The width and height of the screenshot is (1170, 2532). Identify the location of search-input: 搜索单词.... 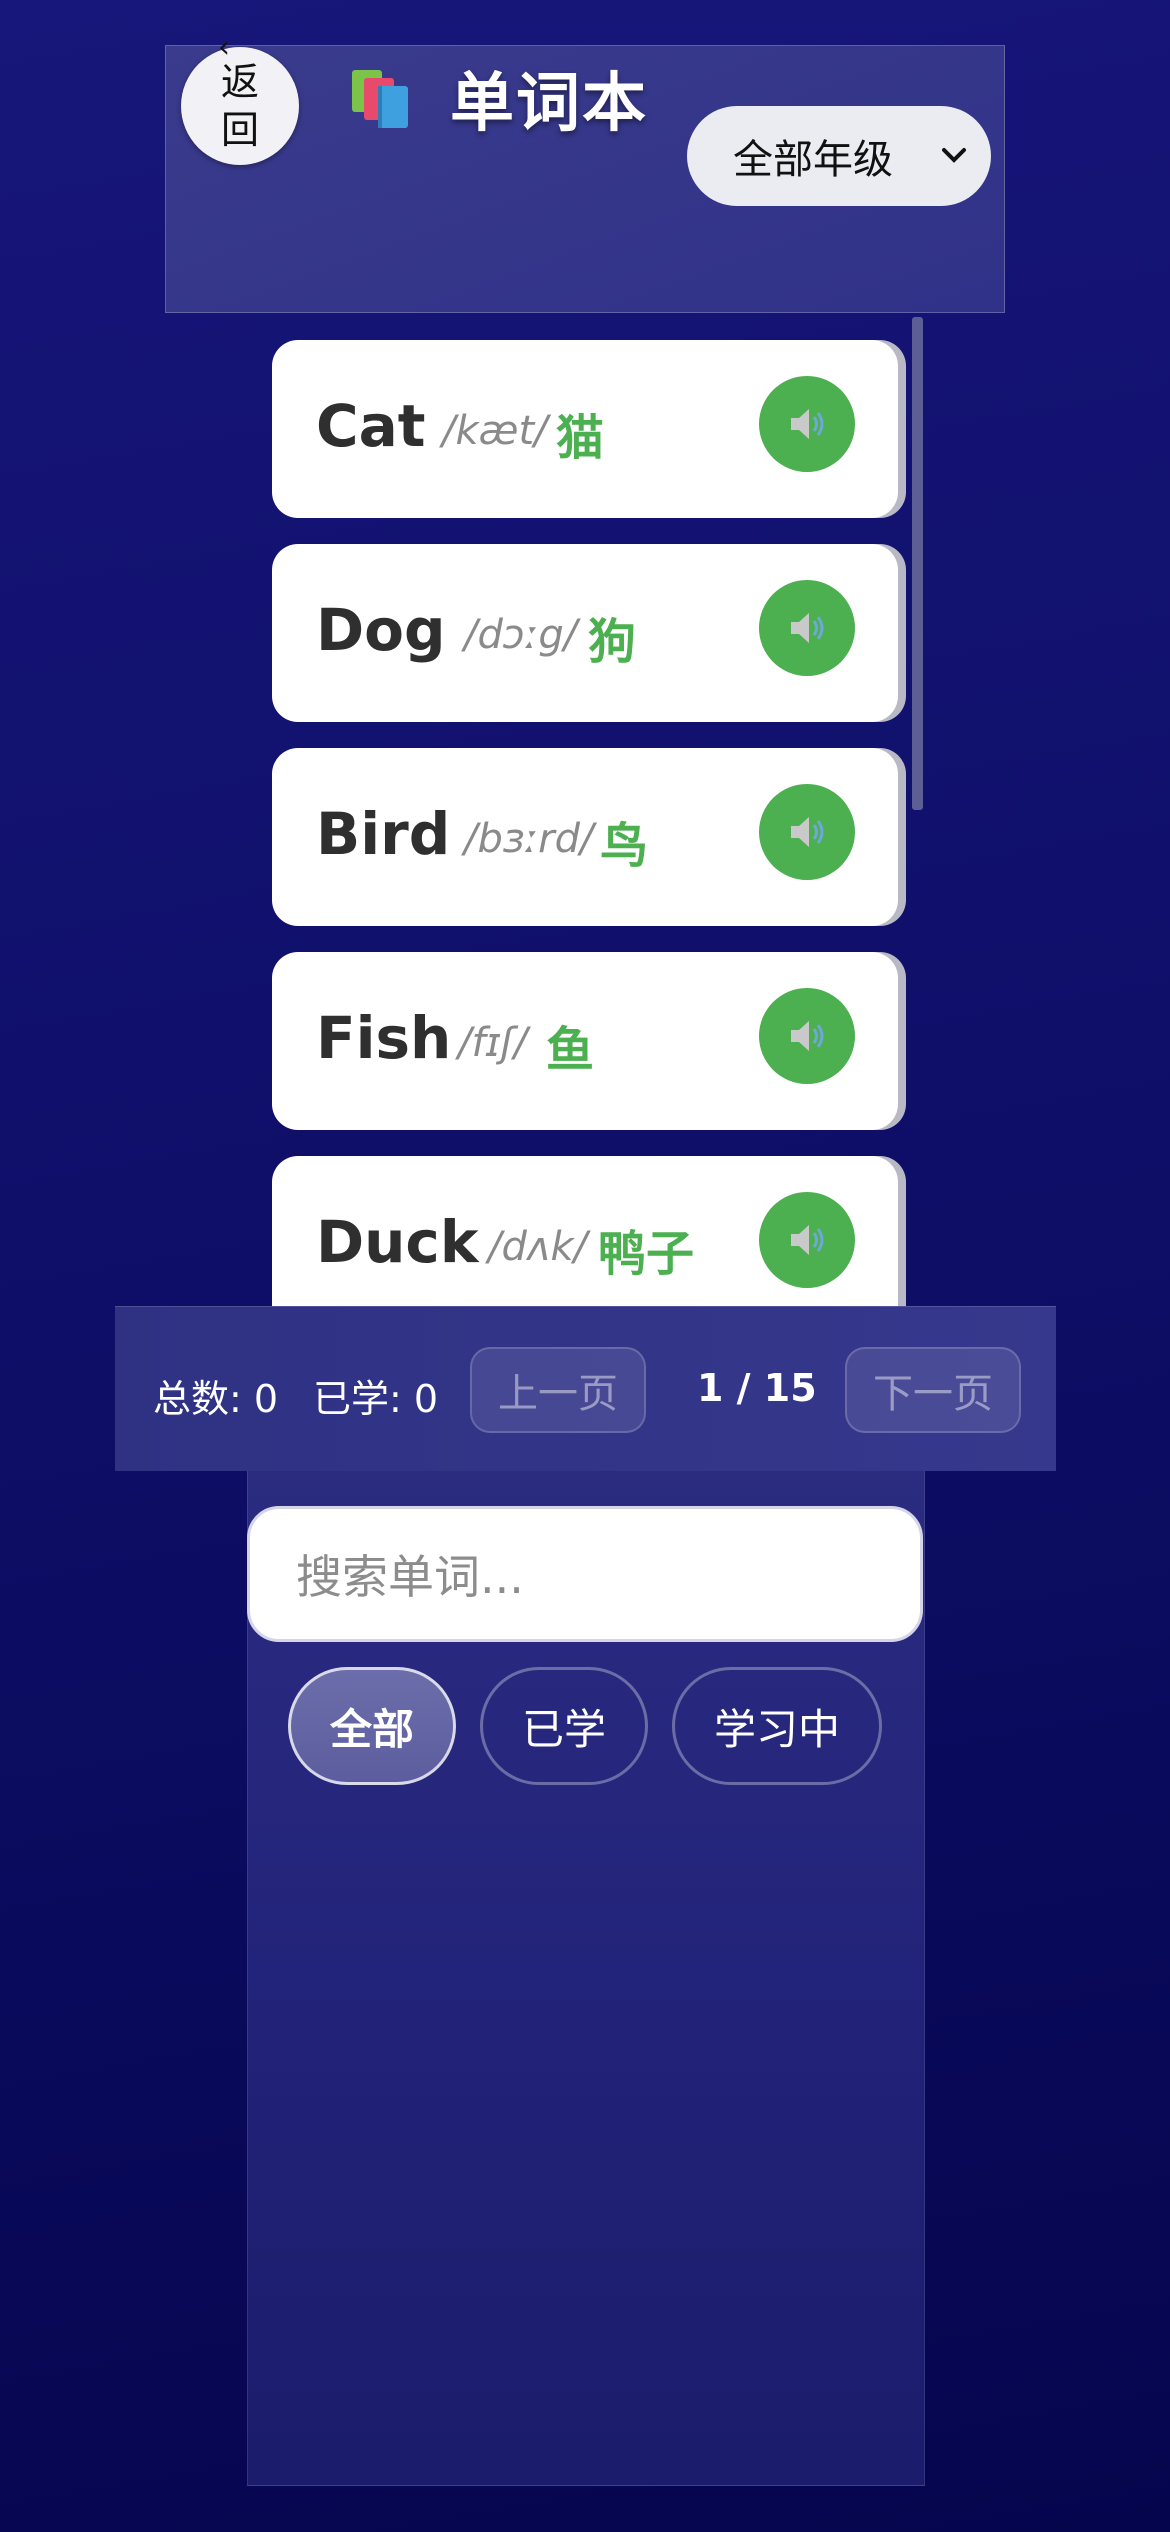
(585, 1574).